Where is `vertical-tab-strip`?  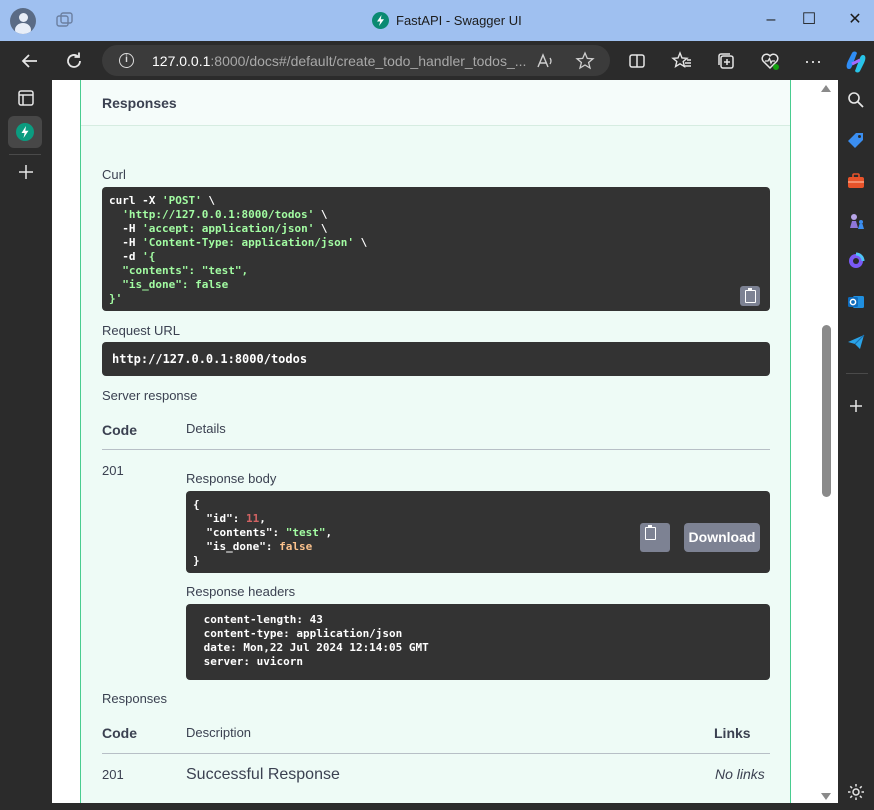
vertical-tab-strip is located at coordinates (26, 441).